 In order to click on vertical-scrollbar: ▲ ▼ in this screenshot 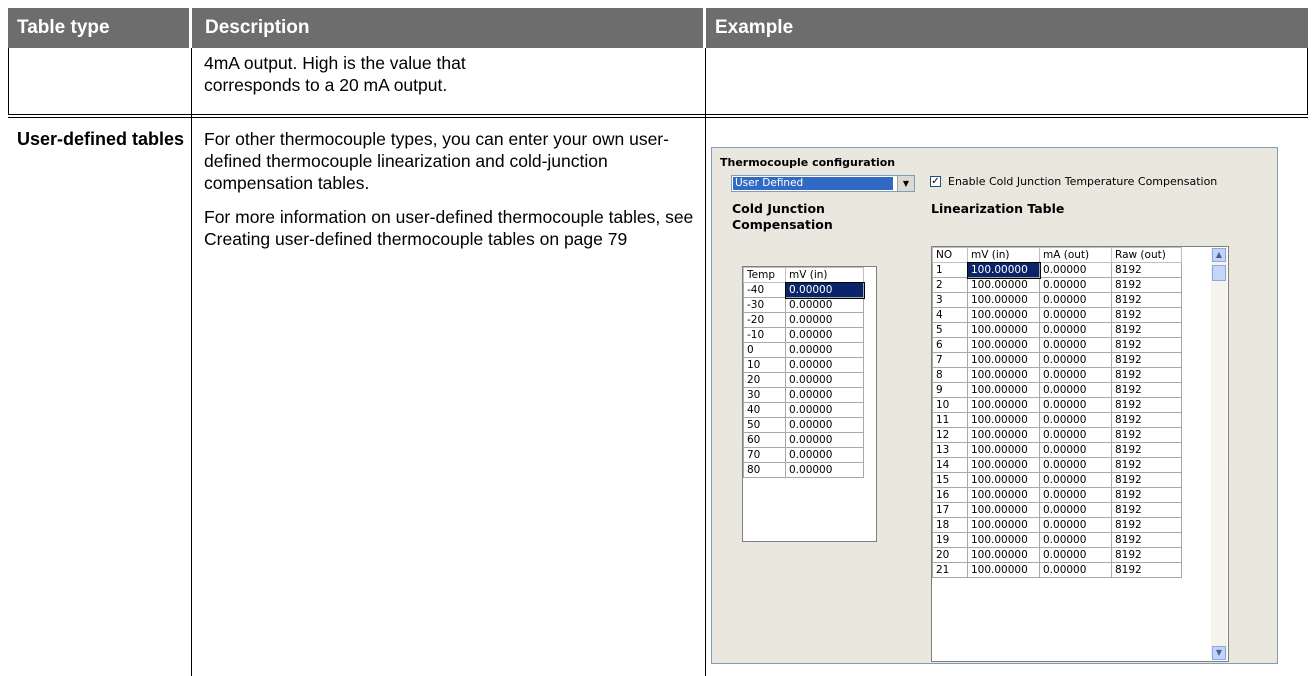, I will do `click(1219, 454)`.